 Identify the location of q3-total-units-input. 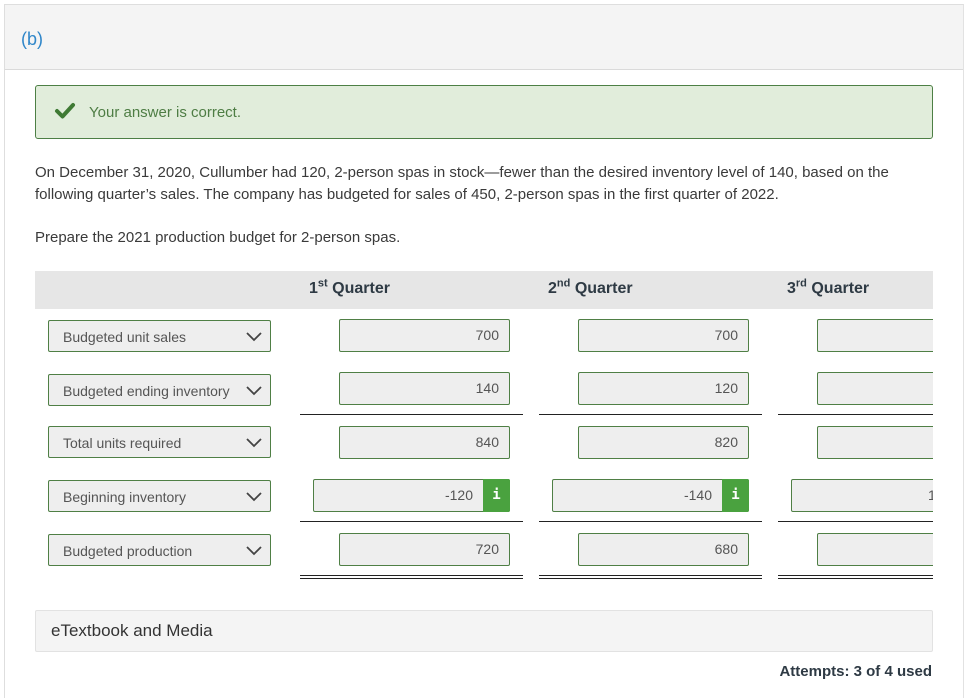
(875, 442).